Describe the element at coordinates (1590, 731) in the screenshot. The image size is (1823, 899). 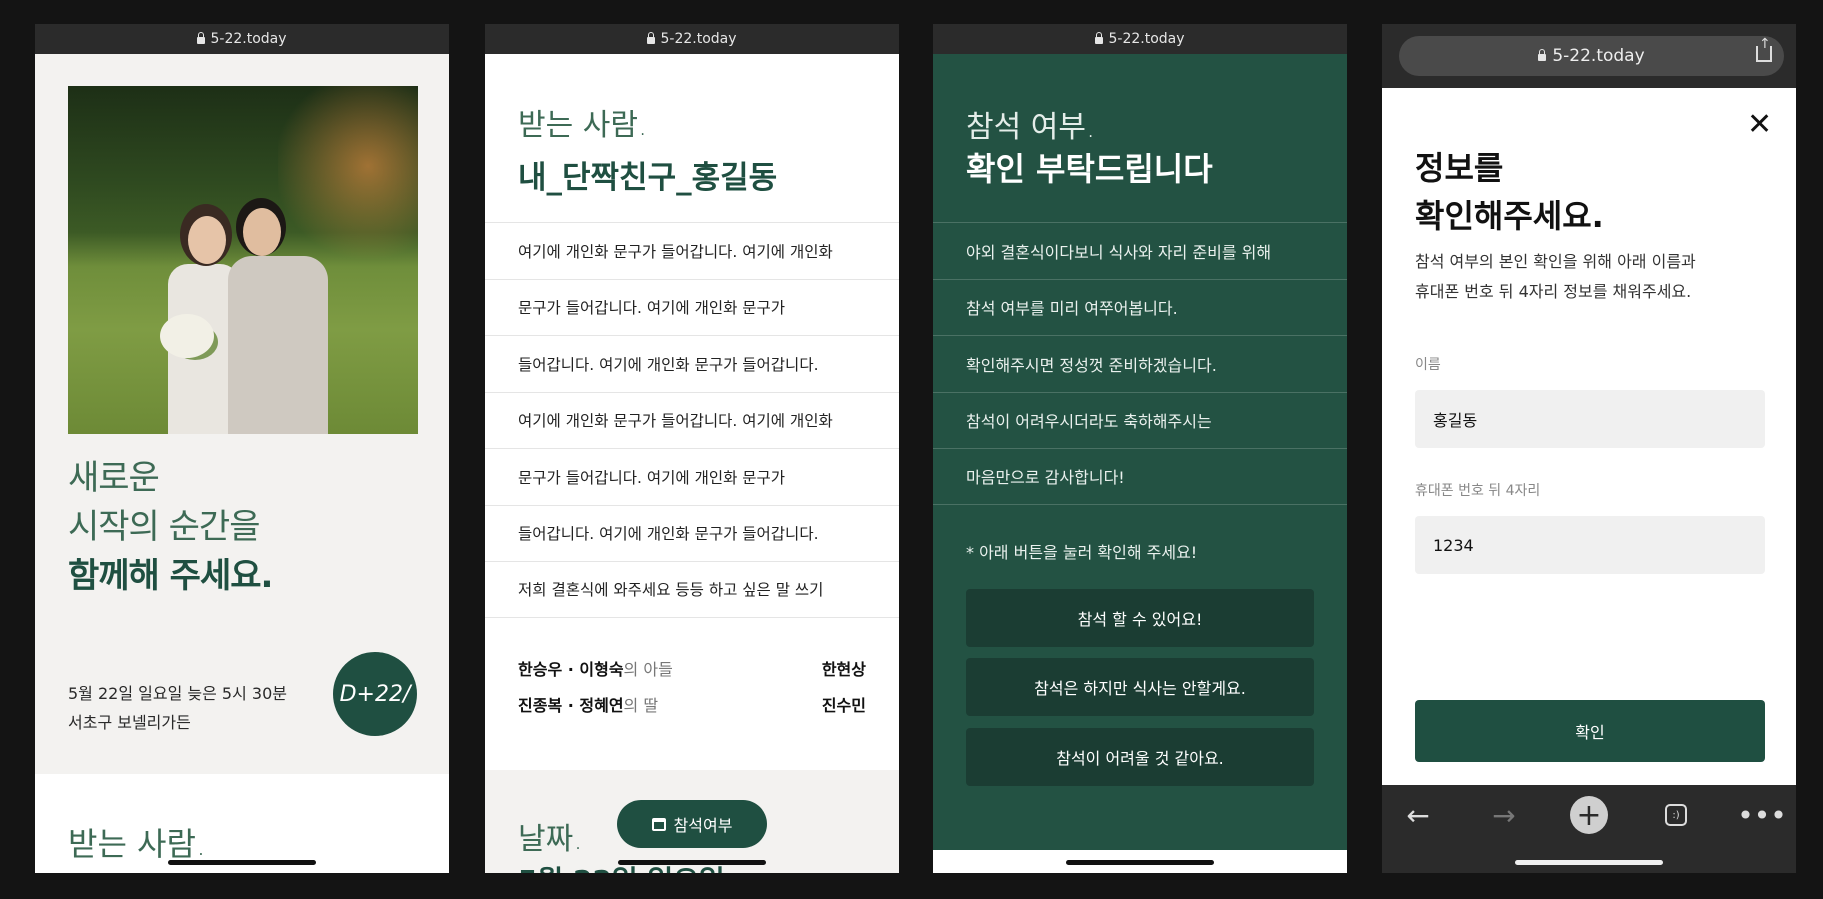
I see `confirm-button: 확인` at that location.